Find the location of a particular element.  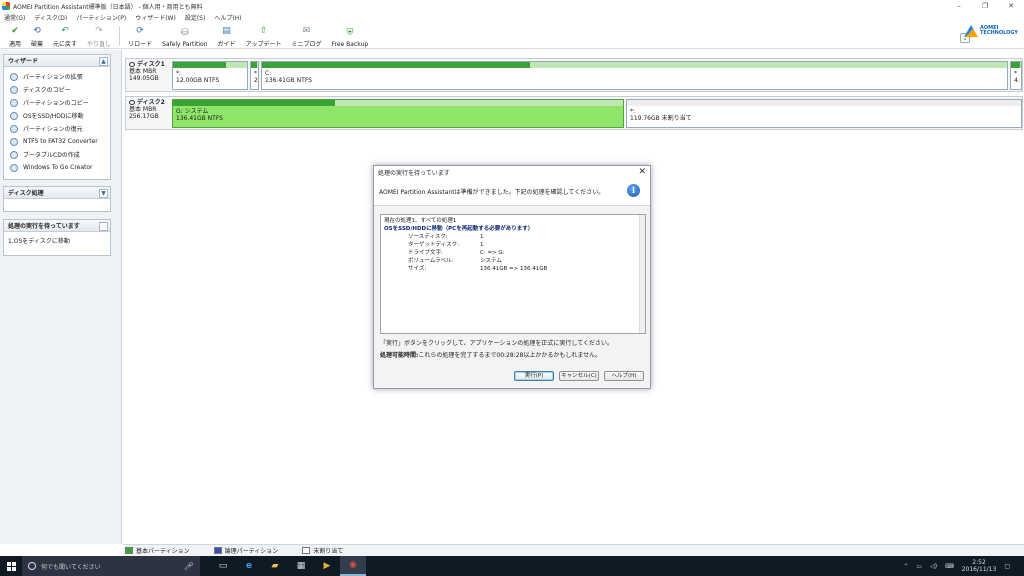

file-explorer-icon: ▰ is located at coordinates (275, 566).